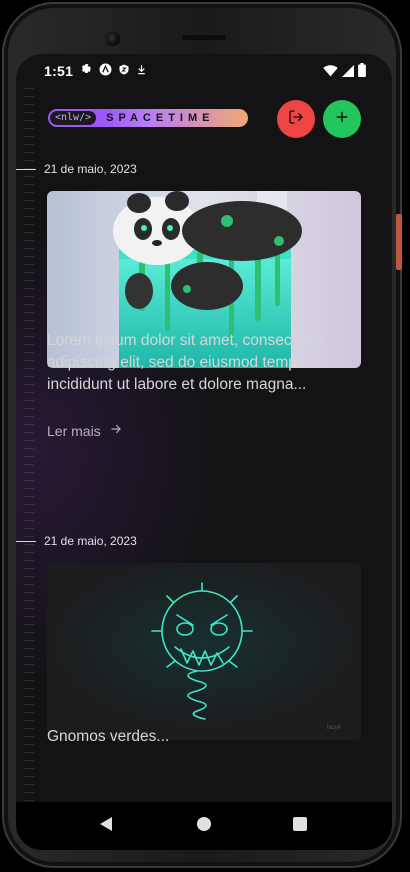 The height and width of the screenshot is (872, 410). I want to click on system-icons, so click(344, 71).